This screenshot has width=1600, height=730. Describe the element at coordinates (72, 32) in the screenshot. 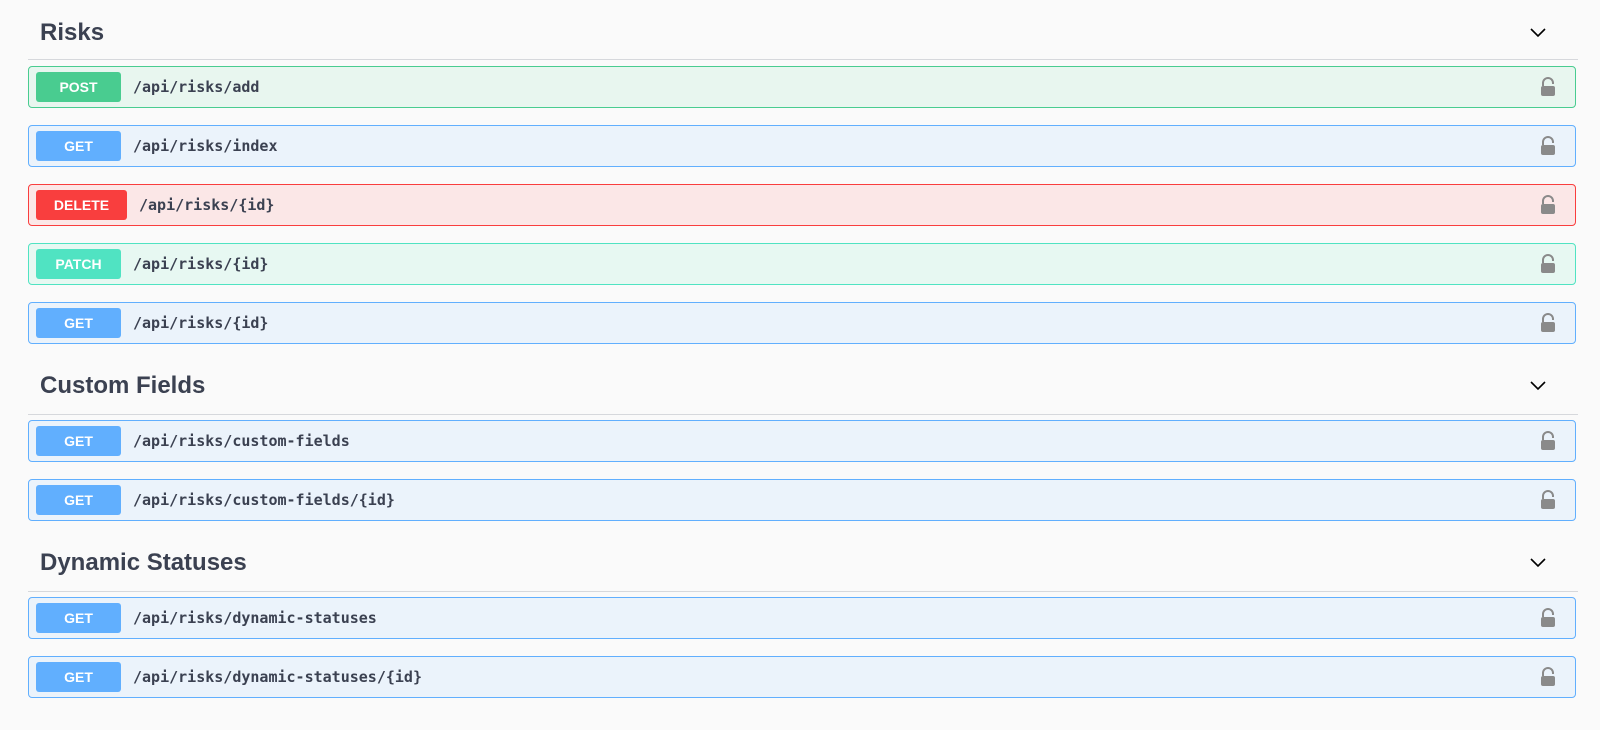

I see `section-title: Risks` at that location.